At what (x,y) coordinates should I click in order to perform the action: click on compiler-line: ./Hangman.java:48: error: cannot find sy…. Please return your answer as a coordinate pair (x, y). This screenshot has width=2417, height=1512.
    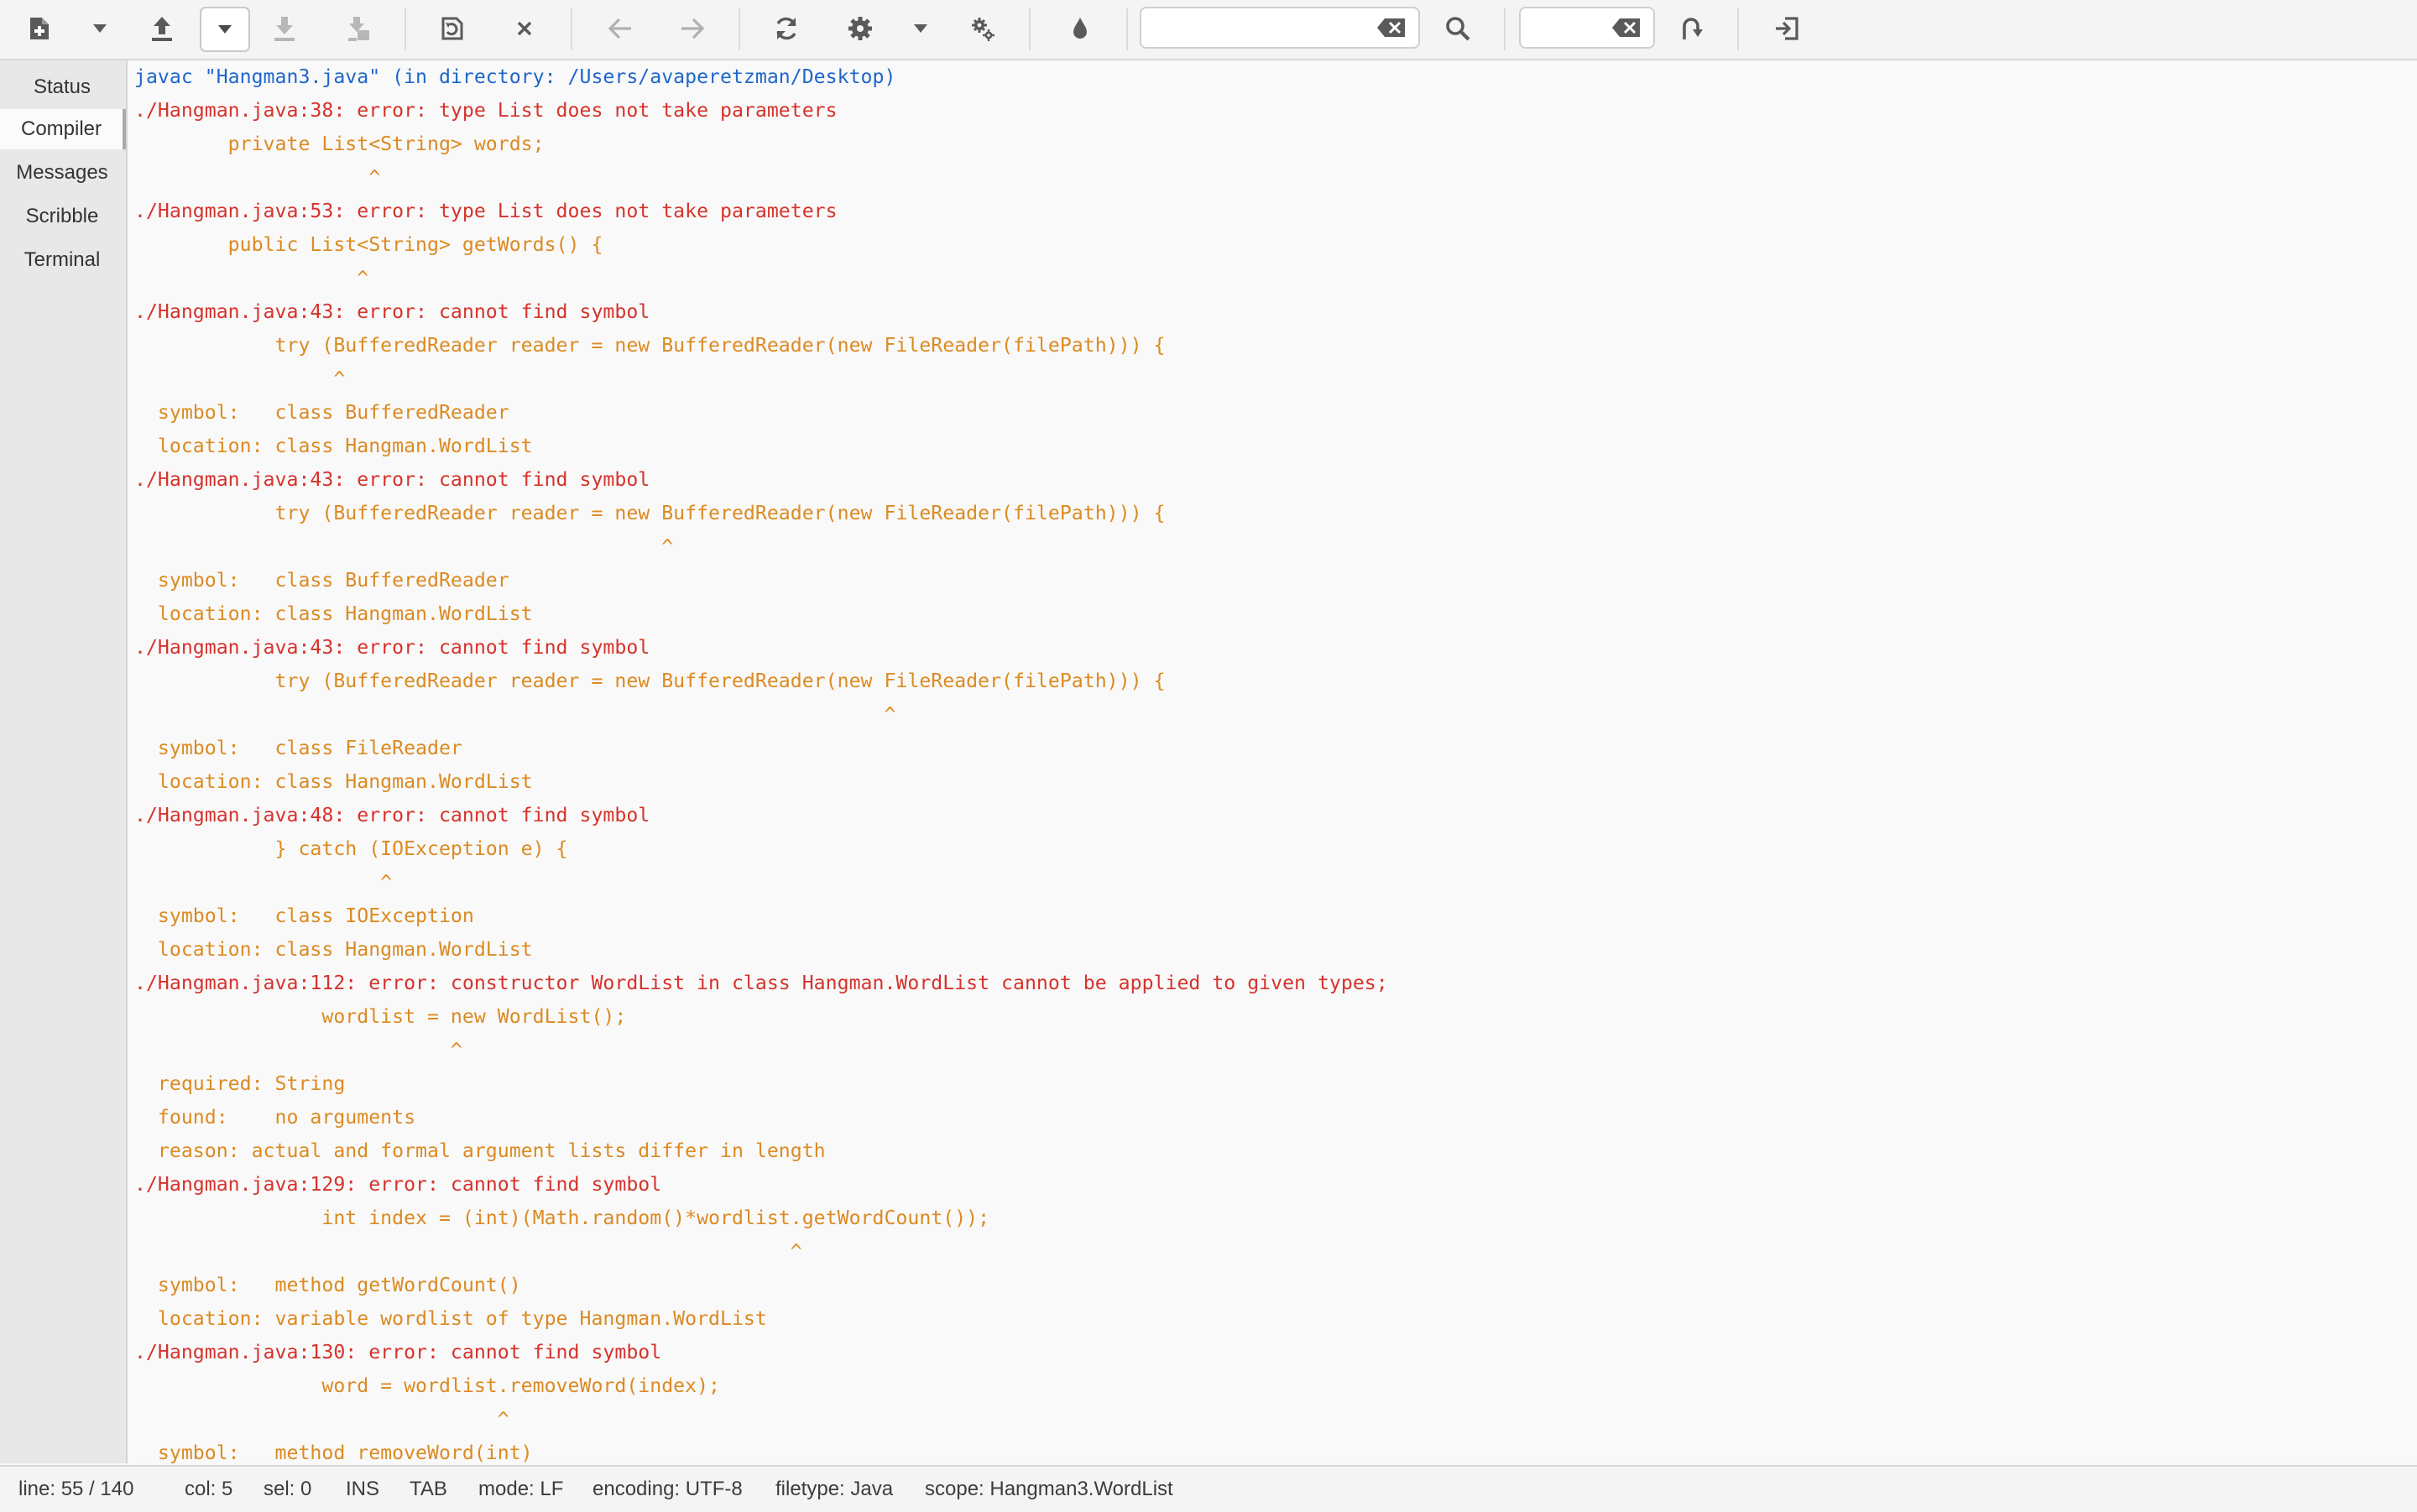
    Looking at the image, I should click on (392, 815).